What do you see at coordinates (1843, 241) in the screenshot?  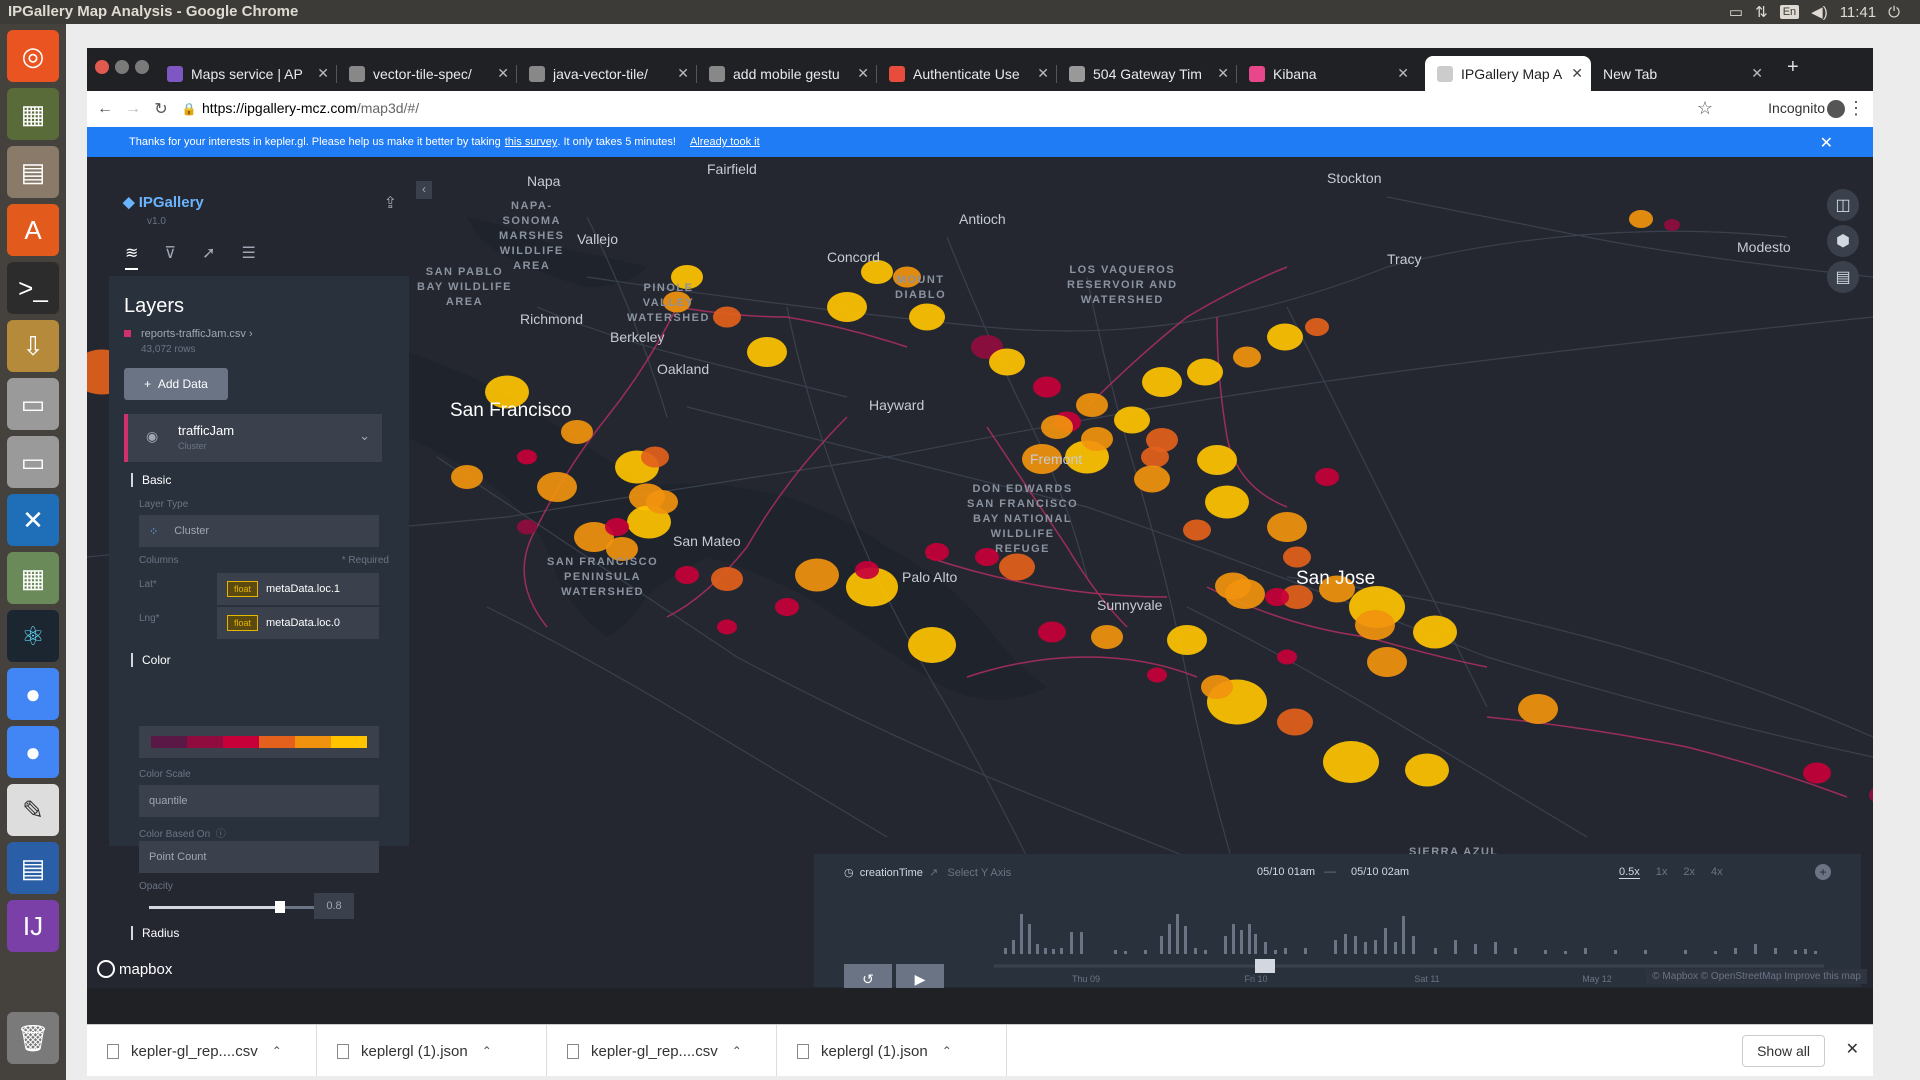 I see `3d-view-button: ⬢` at bounding box center [1843, 241].